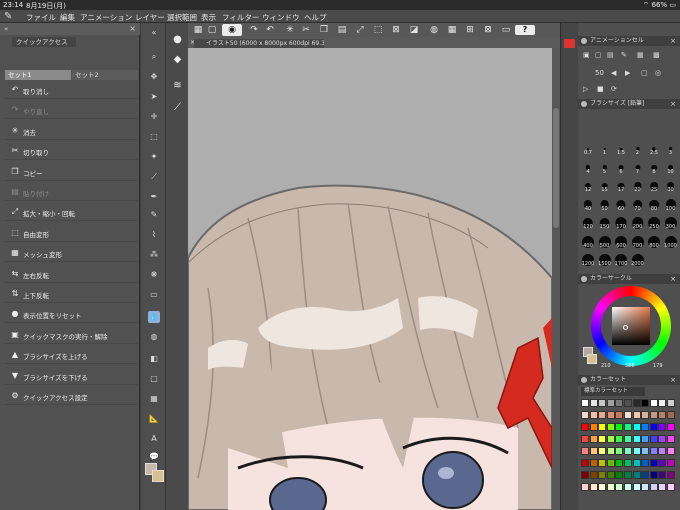 The width and height of the screenshot is (680, 510). Describe the element at coordinates (525, 30) in the screenshot. I see `help-button: ?` at that location.